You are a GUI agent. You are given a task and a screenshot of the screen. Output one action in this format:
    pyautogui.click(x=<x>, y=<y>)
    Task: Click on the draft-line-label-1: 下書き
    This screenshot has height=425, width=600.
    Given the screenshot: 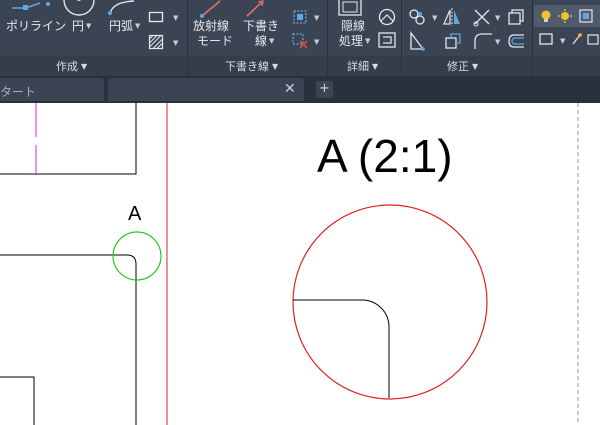 What is the action you would take?
    pyautogui.click(x=261, y=26)
    